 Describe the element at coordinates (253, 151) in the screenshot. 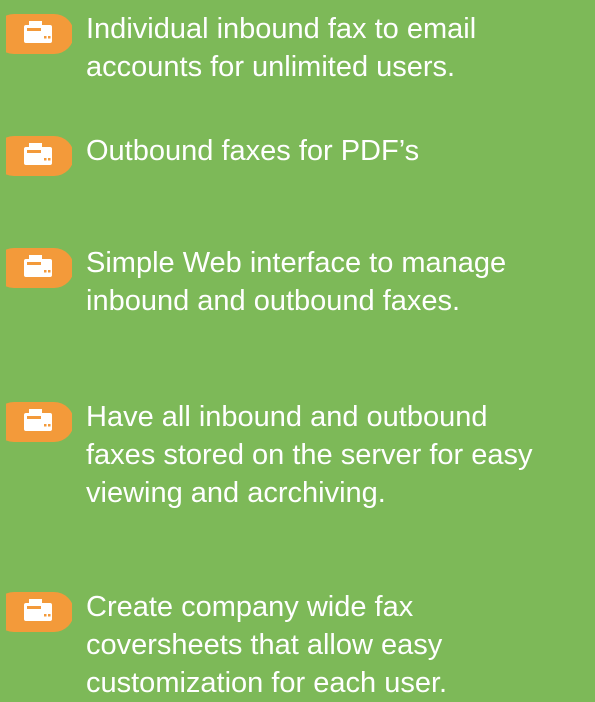

I see `feature-text: Outbound faxes for PDF’s` at that location.